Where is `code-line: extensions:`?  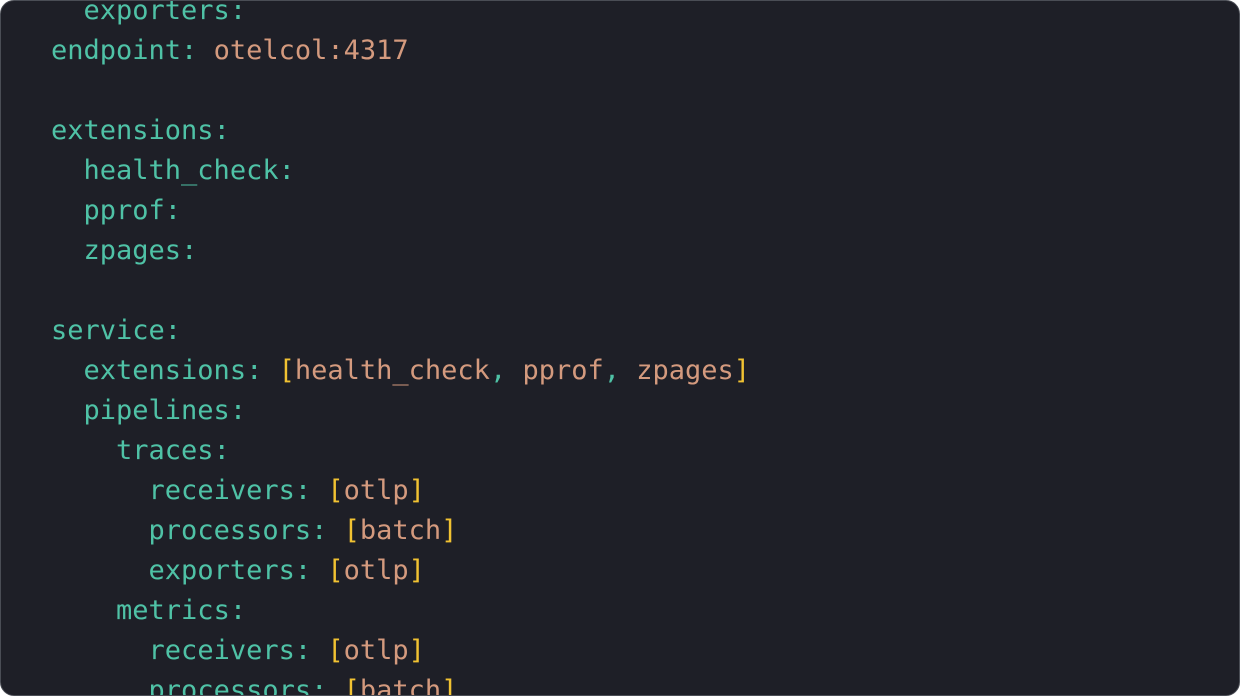 code-line: extensions: is located at coordinates (400, 131).